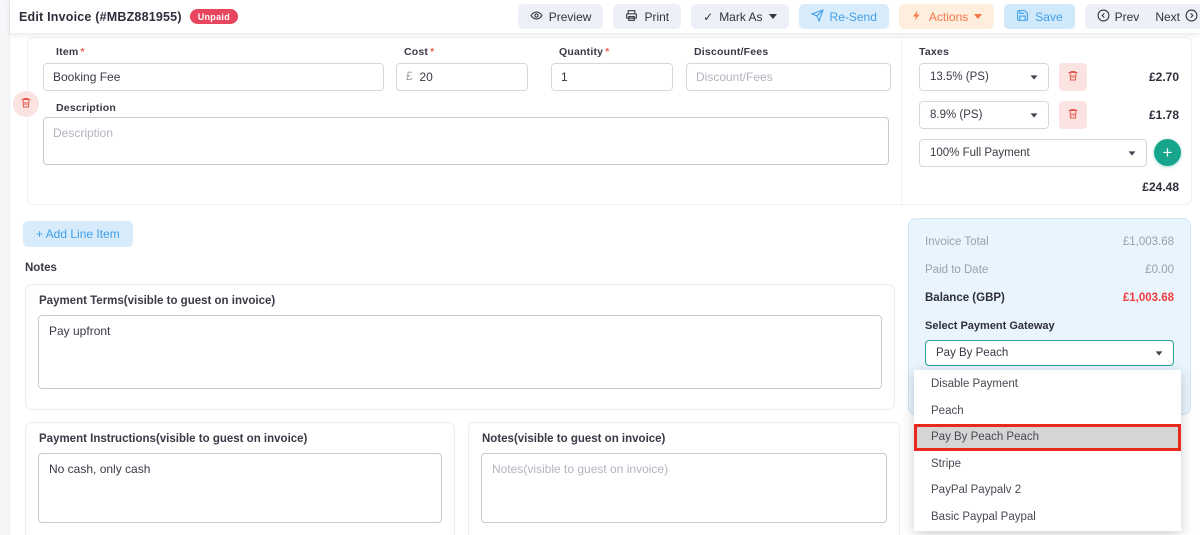 The height and width of the screenshot is (535, 1200). What do you see at coordinates (708, 16) in the screenshot?
I see `check-icon: ✓` at bounding box center [708, 16].